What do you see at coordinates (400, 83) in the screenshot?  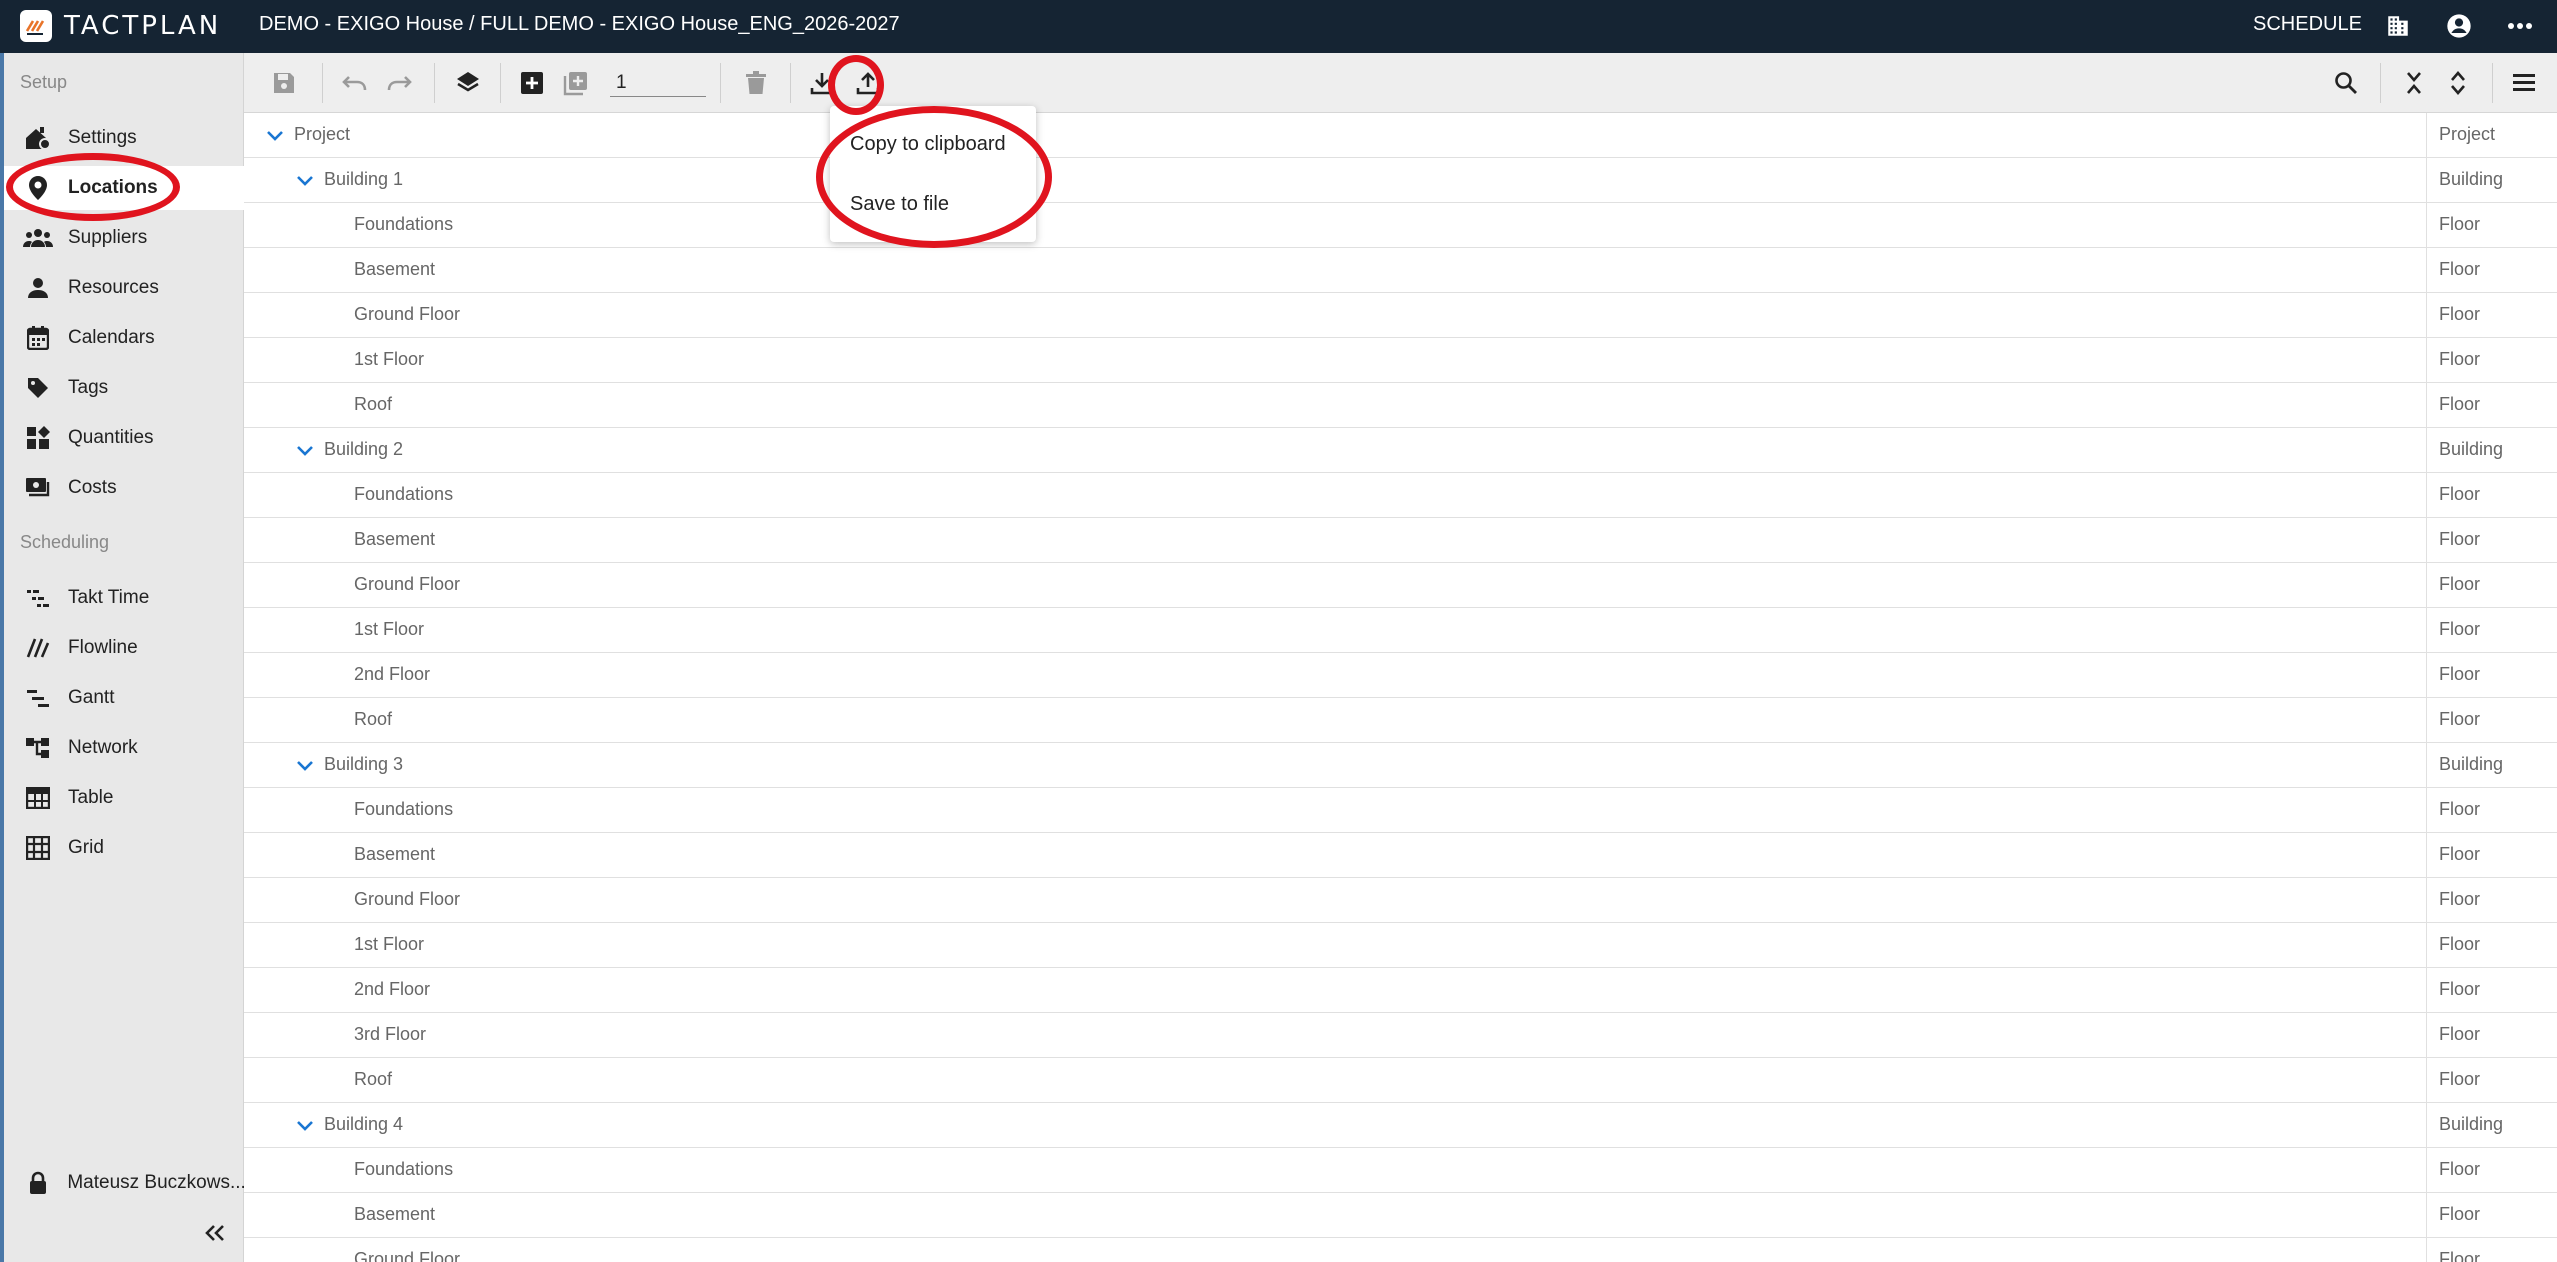 I see `redo-icon` at bounding box center [400, 83].